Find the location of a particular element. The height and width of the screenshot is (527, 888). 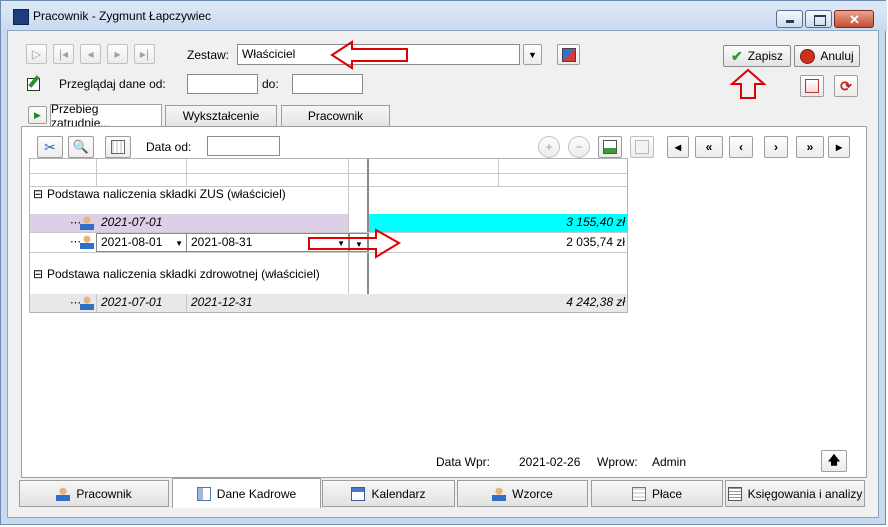

chart-icon is located at coordinates (812, 86).